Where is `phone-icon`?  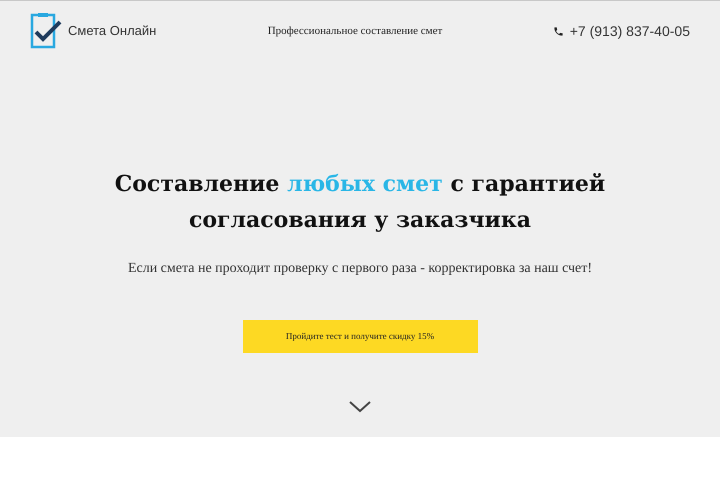
phone-icon is located at coordinates (558, 31).